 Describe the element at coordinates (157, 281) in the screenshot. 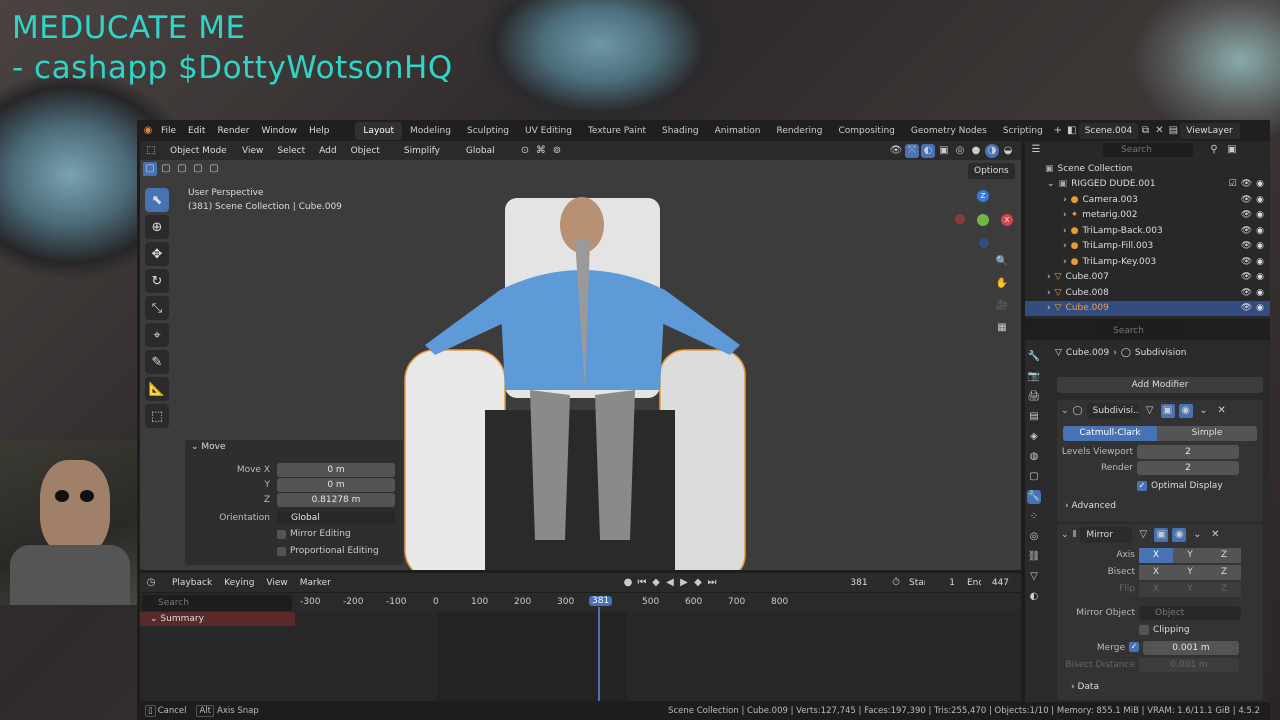

I see `rotate-tool-icon: ↻` at that location.